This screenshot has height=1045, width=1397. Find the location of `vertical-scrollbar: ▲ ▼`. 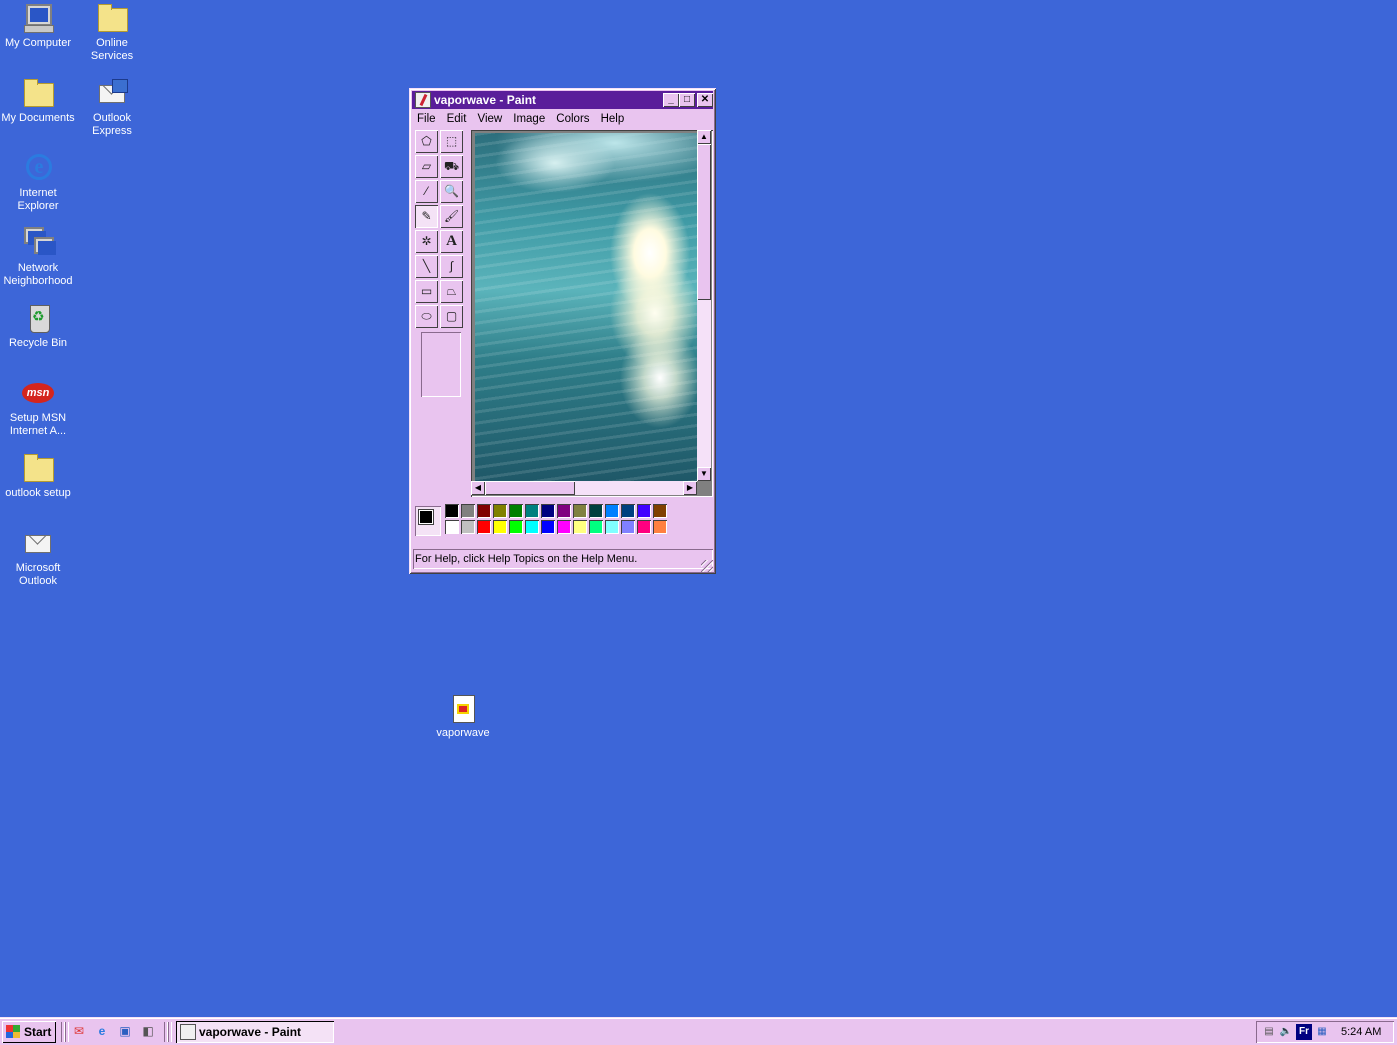

vertical-scrollbar: ▲ ▼ is located at coordinates (704, 305).